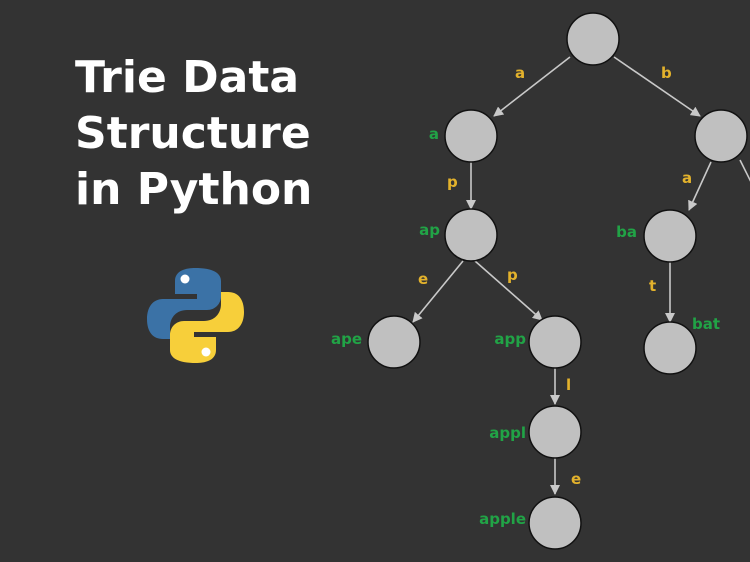  What do you see at coordinates (662, 292) in the screenshot?
I see `edge-ba-bat: t` at bounding box center [662, 292].